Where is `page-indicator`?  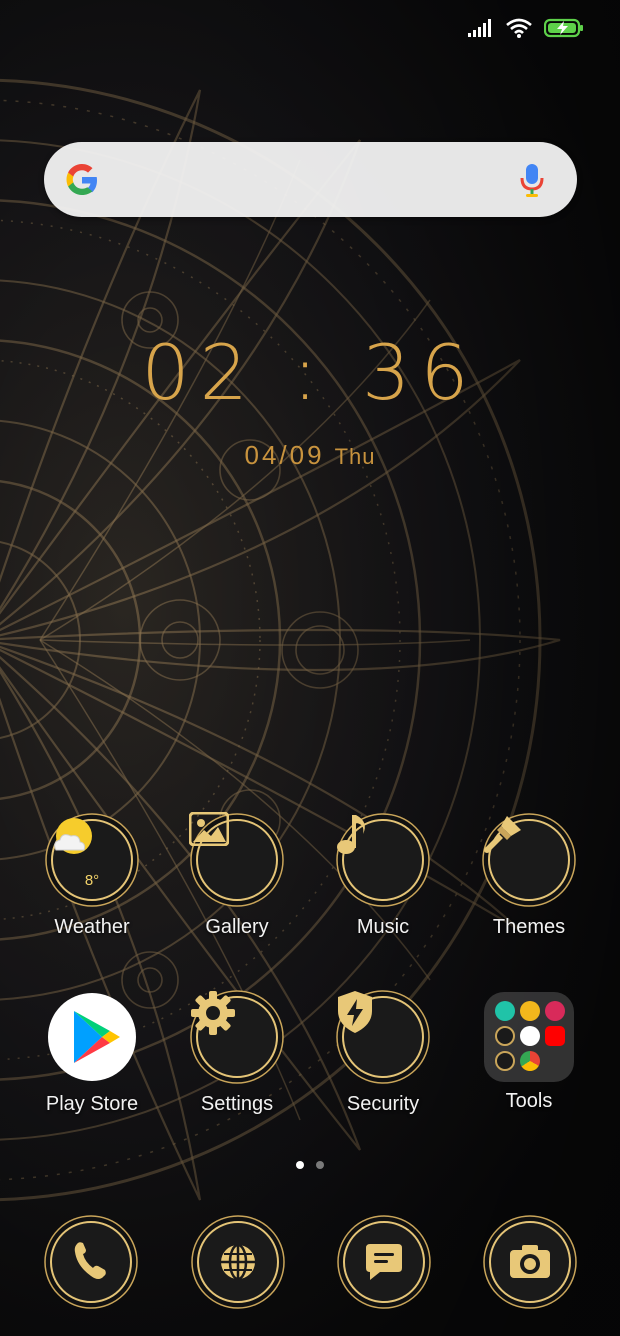 page-indicator is located at coordinates (310, 1165).